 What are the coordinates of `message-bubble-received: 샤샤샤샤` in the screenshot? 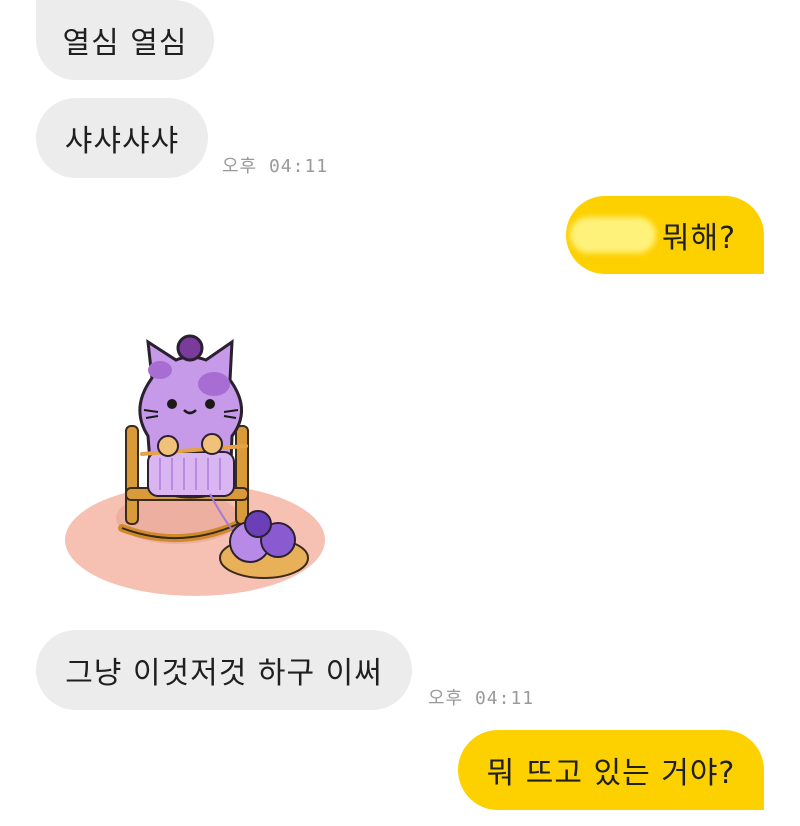 It's located at (122, 138).